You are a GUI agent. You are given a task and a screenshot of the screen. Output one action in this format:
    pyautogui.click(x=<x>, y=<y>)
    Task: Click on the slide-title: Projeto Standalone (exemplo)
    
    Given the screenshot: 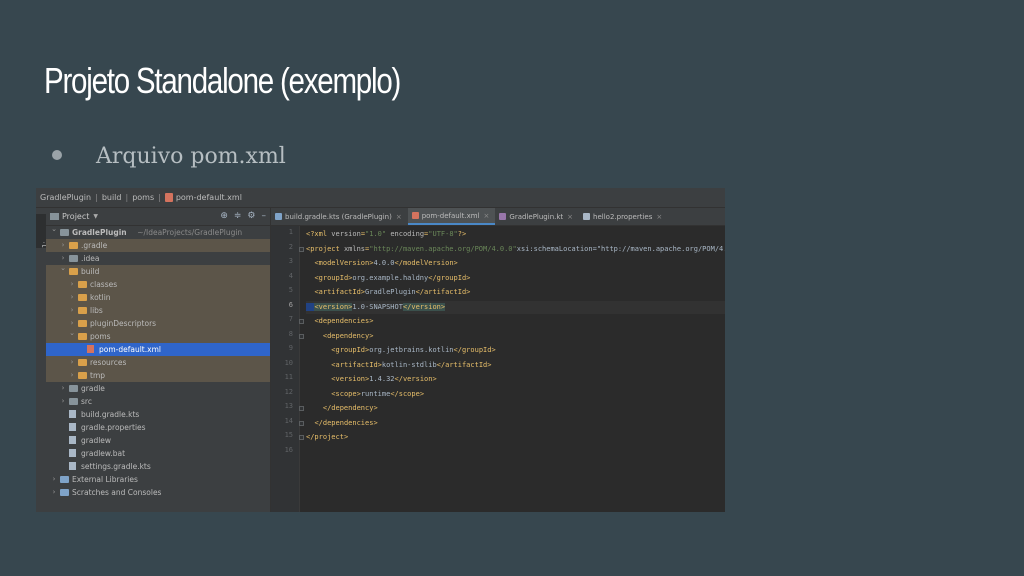 What is the action you would take?
    pyautogui.click(x=222, y=80)
    